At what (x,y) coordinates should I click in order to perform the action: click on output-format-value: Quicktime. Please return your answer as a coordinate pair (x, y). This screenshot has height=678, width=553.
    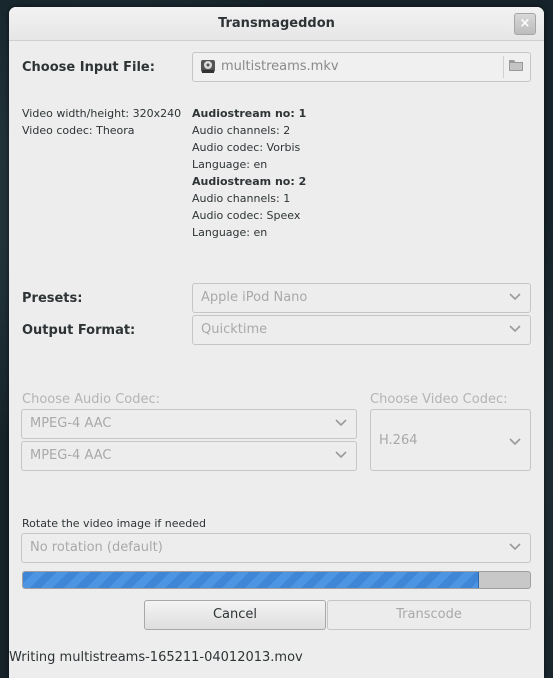
    Looking at the image, I should click on (234, 329).